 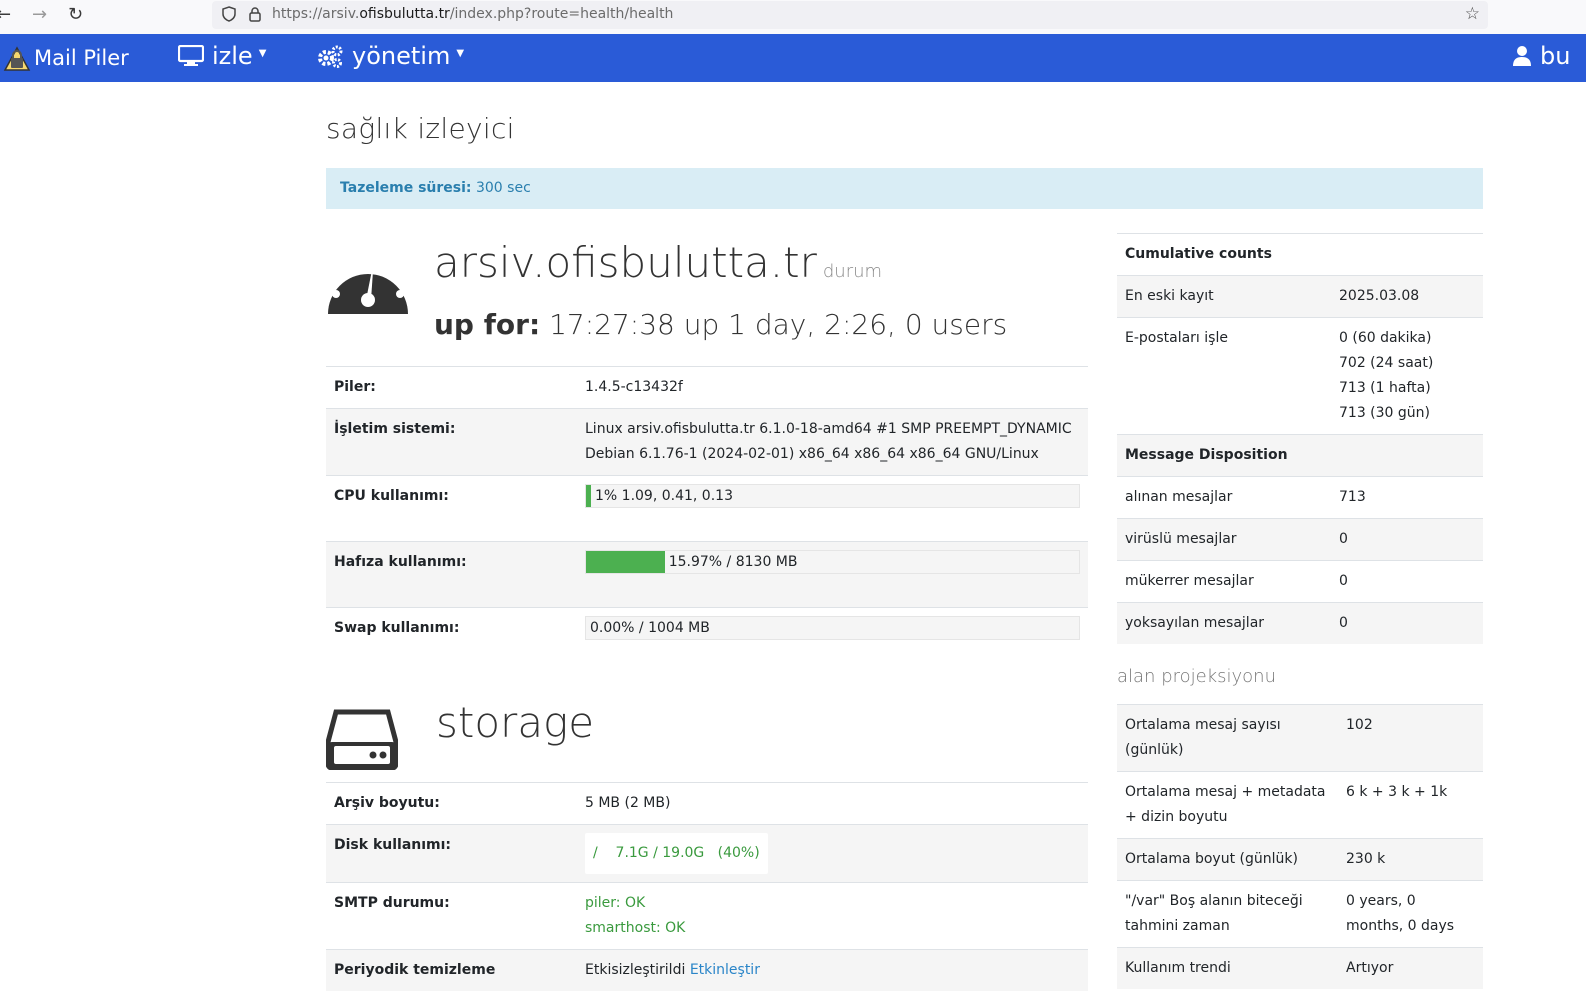 I want to click on reload-icon: ↻, so click(x=75, y=15).